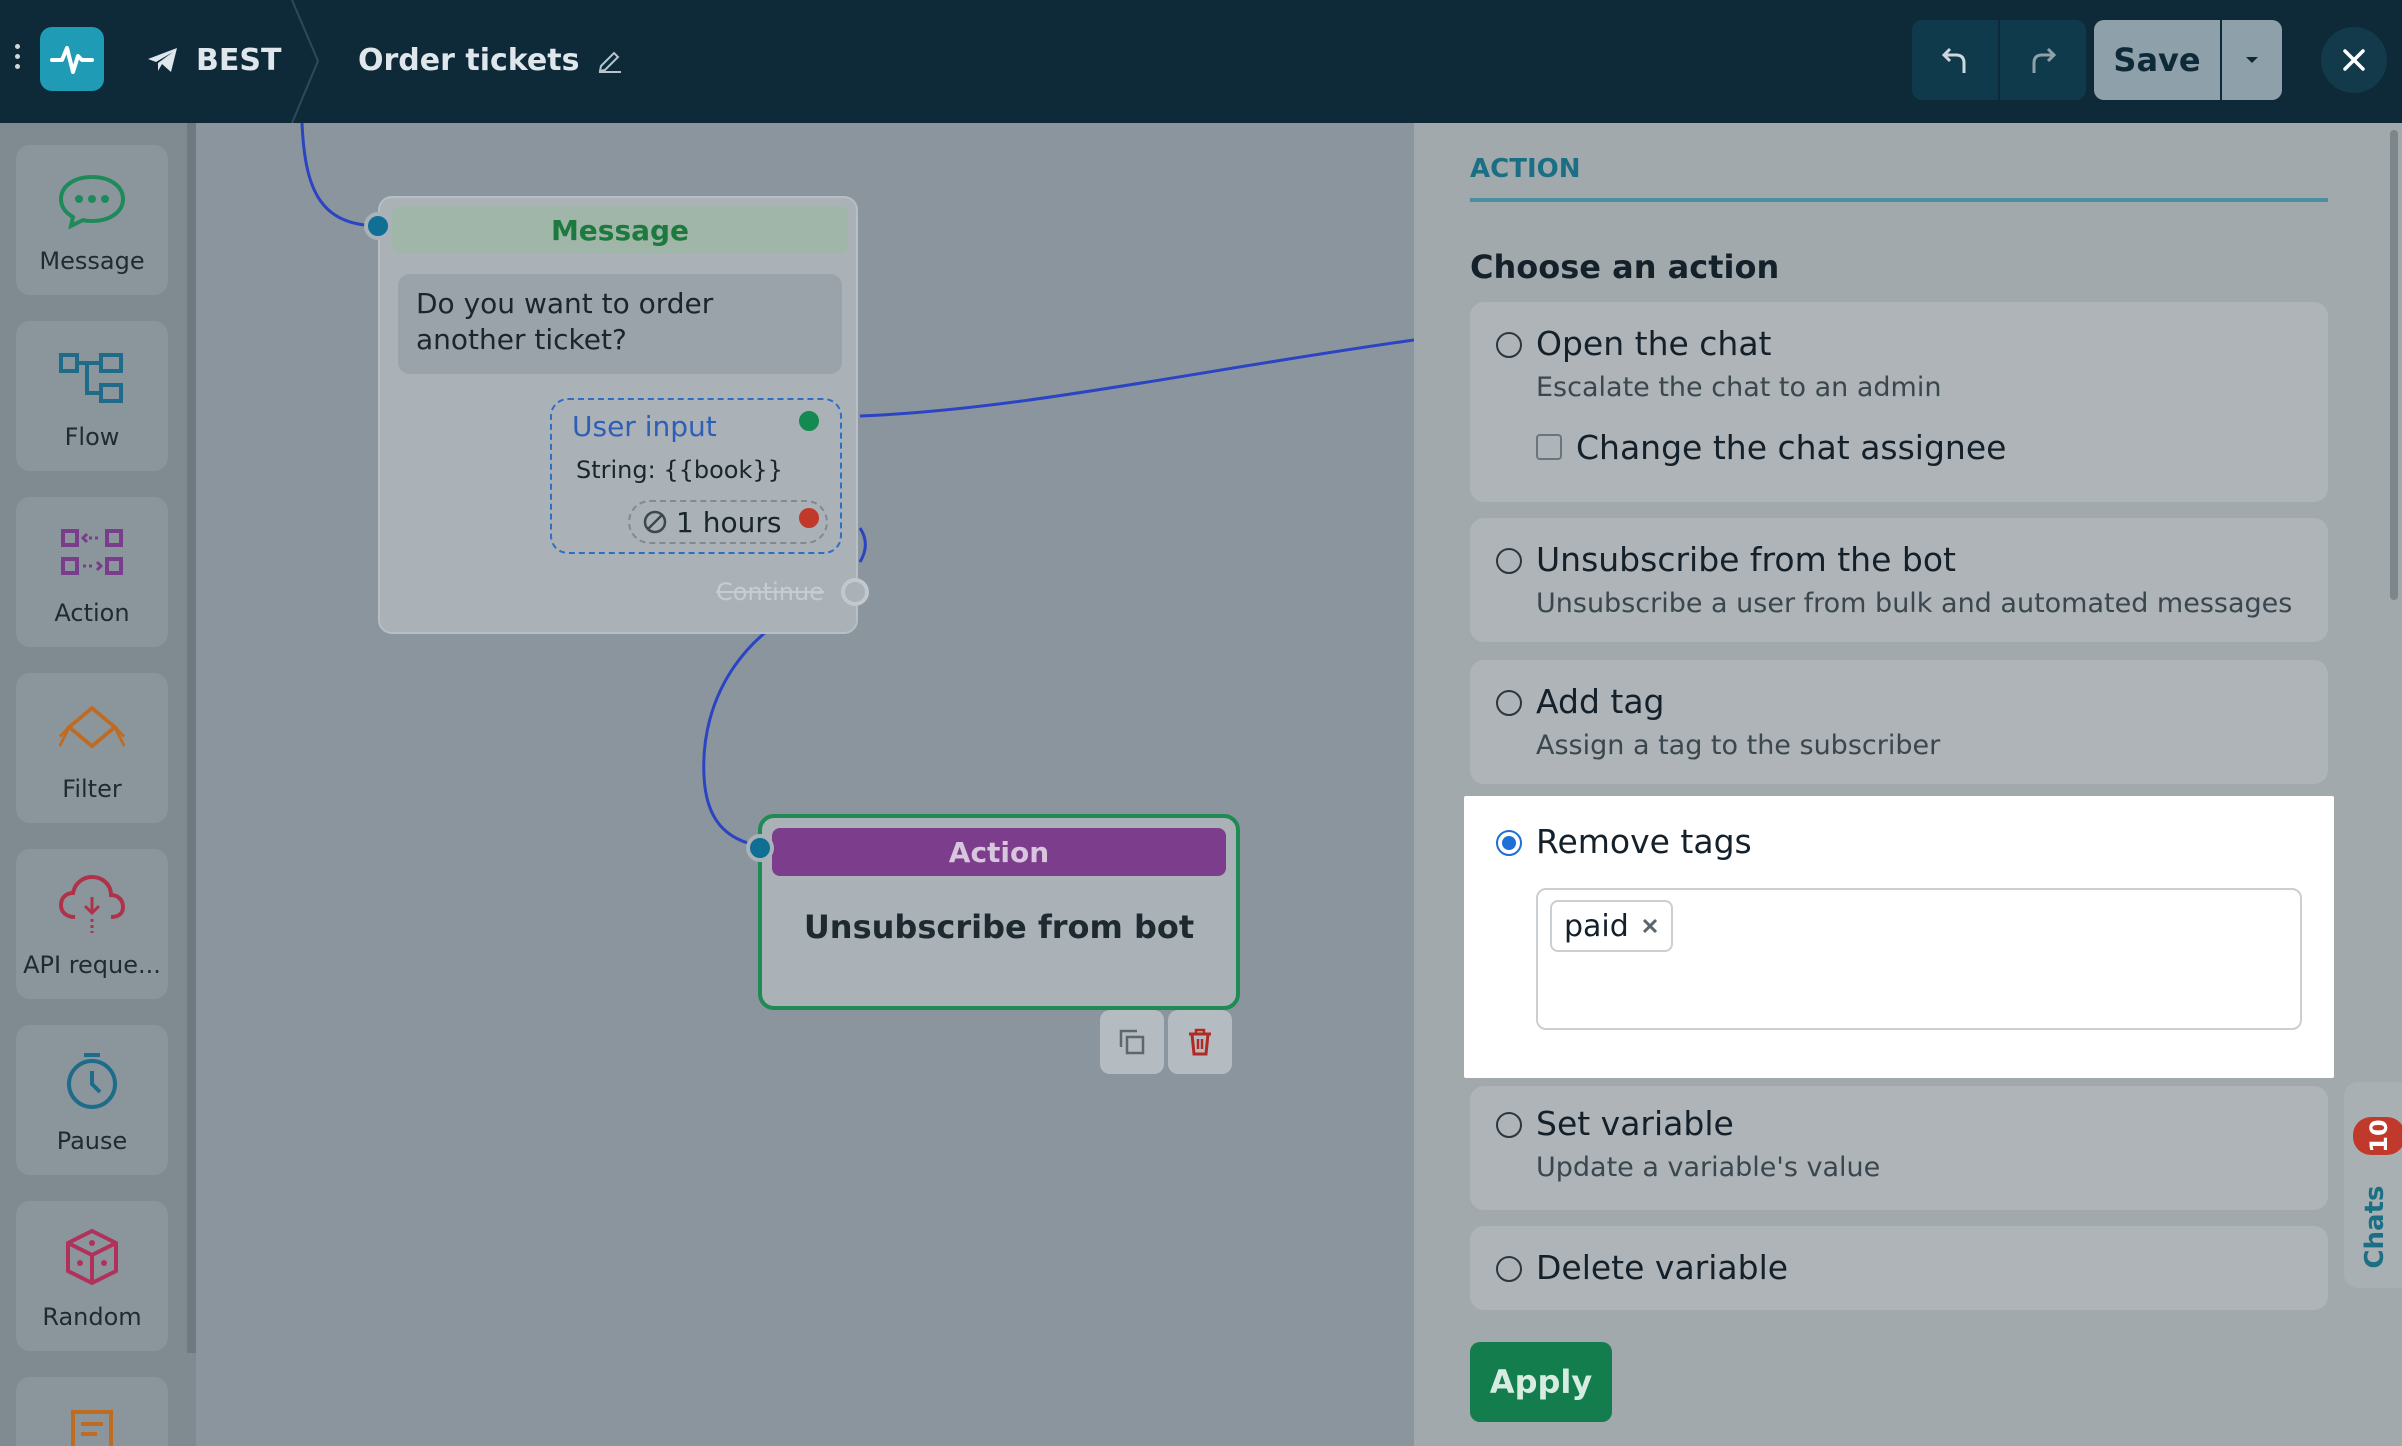 This screenshot has height=1446, width=2402. What do you see at coordinates (92, 727) in the screenshot?
I see `filter-icon` at bounding box center [92, 727].